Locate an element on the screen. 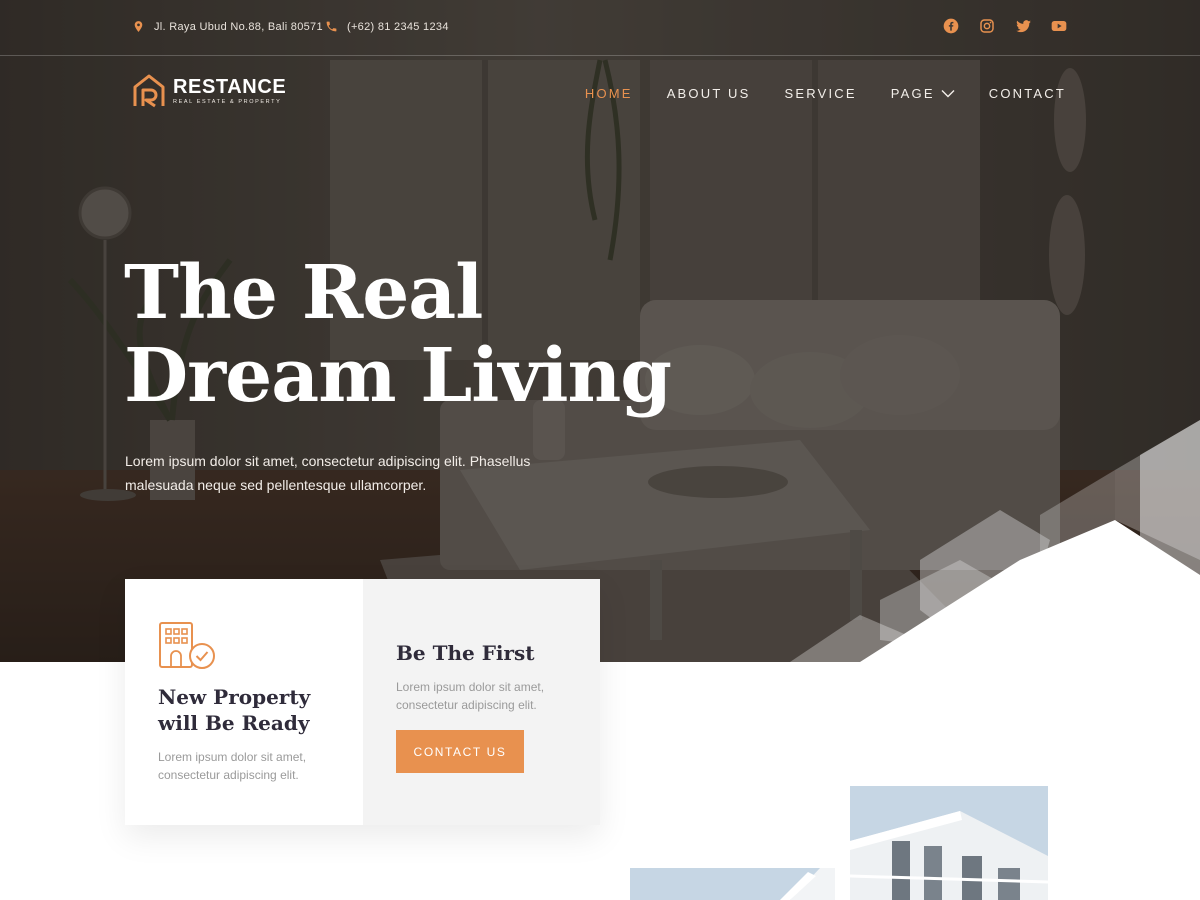  building-image-tall is located at coordinates (949, 843).